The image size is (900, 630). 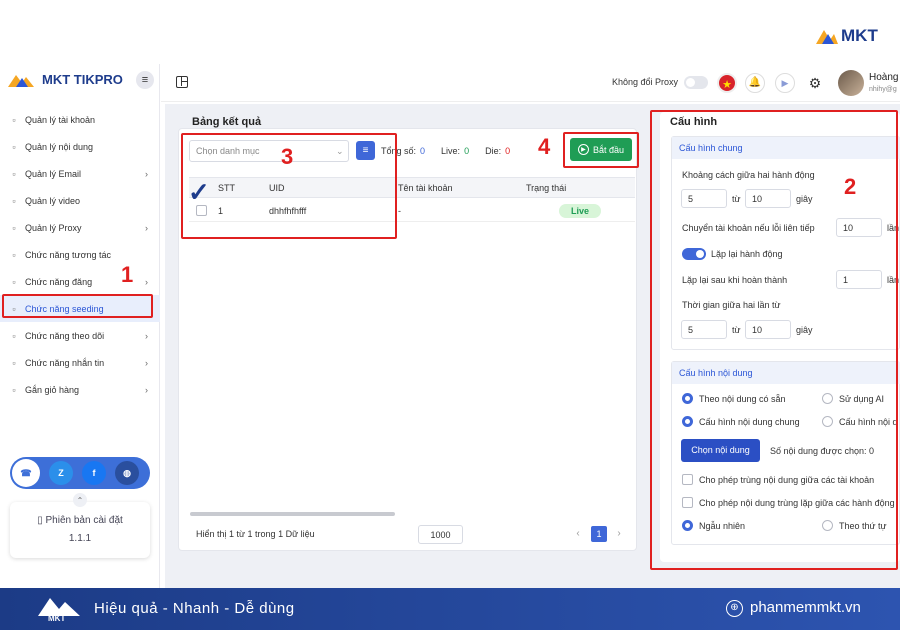 What do you see at coordinates (14, 254) in the screenshot?
I see `interact-icon: ▫` at bounding box center [14, 254].